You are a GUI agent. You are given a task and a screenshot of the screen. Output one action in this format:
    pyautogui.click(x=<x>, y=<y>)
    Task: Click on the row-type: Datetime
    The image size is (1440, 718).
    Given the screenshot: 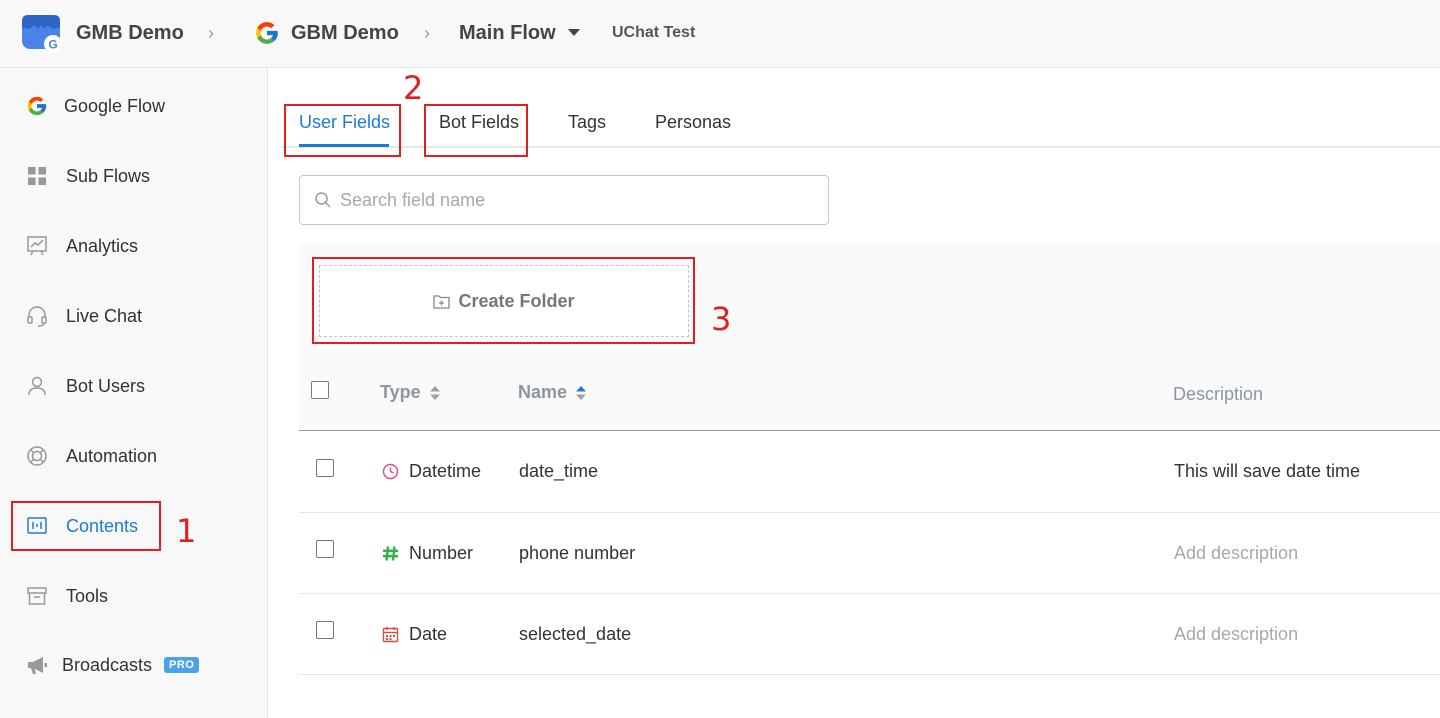 What is the action you would take?
    pyautogui.click(x=431, y=471)
    